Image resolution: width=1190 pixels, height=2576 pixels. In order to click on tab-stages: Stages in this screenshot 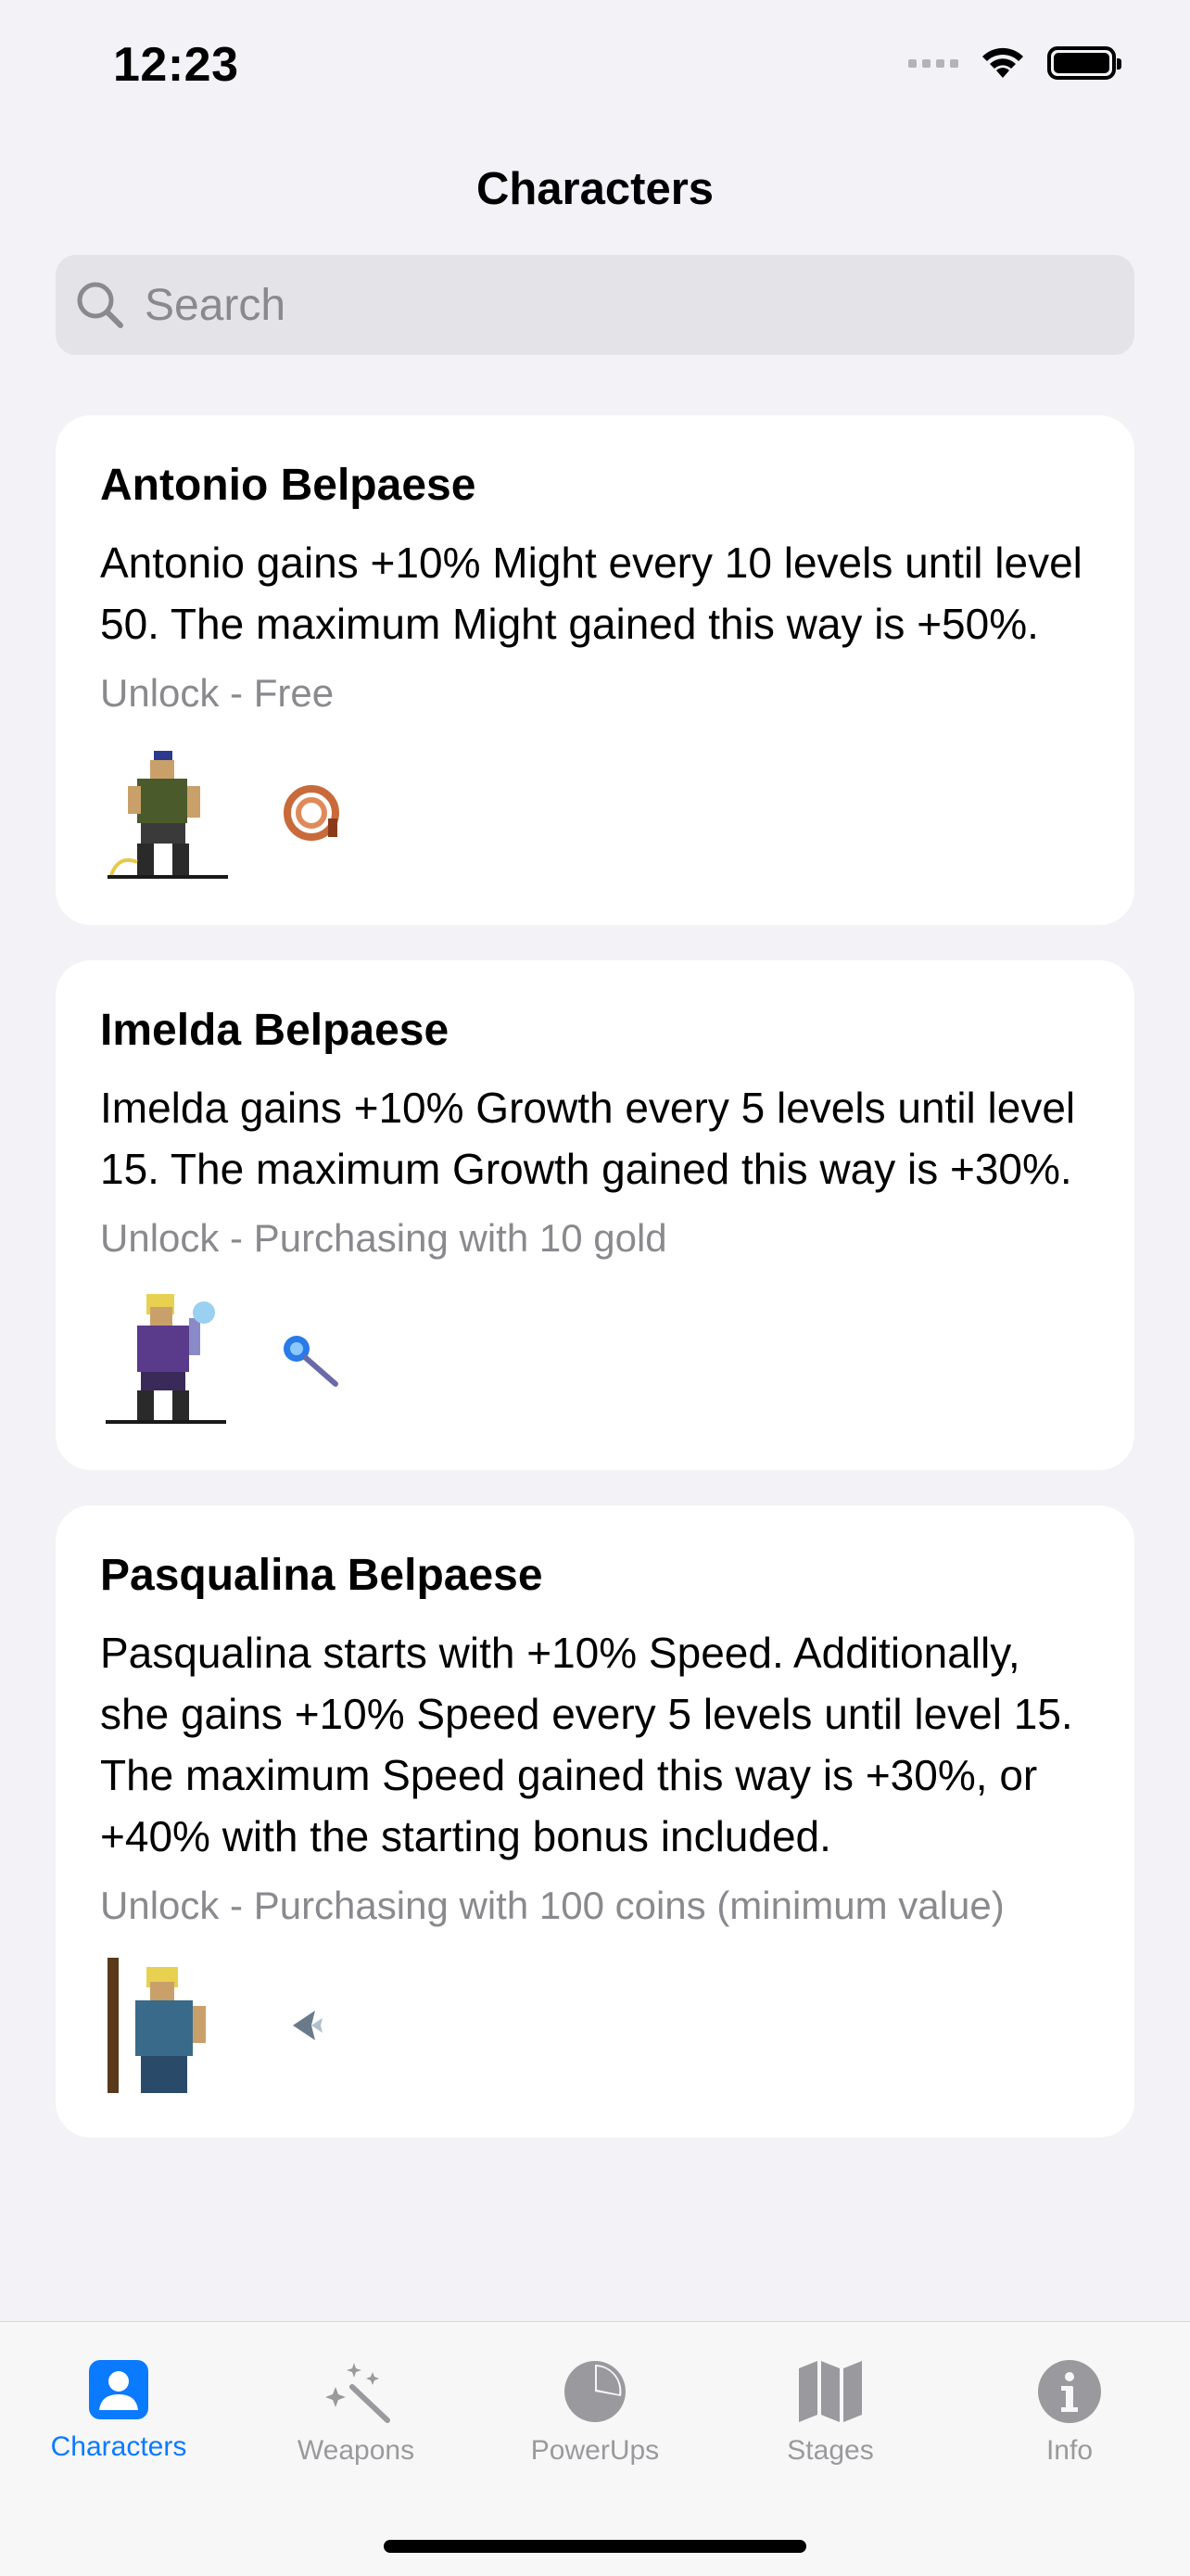, I will do `click(830, 2413)`.